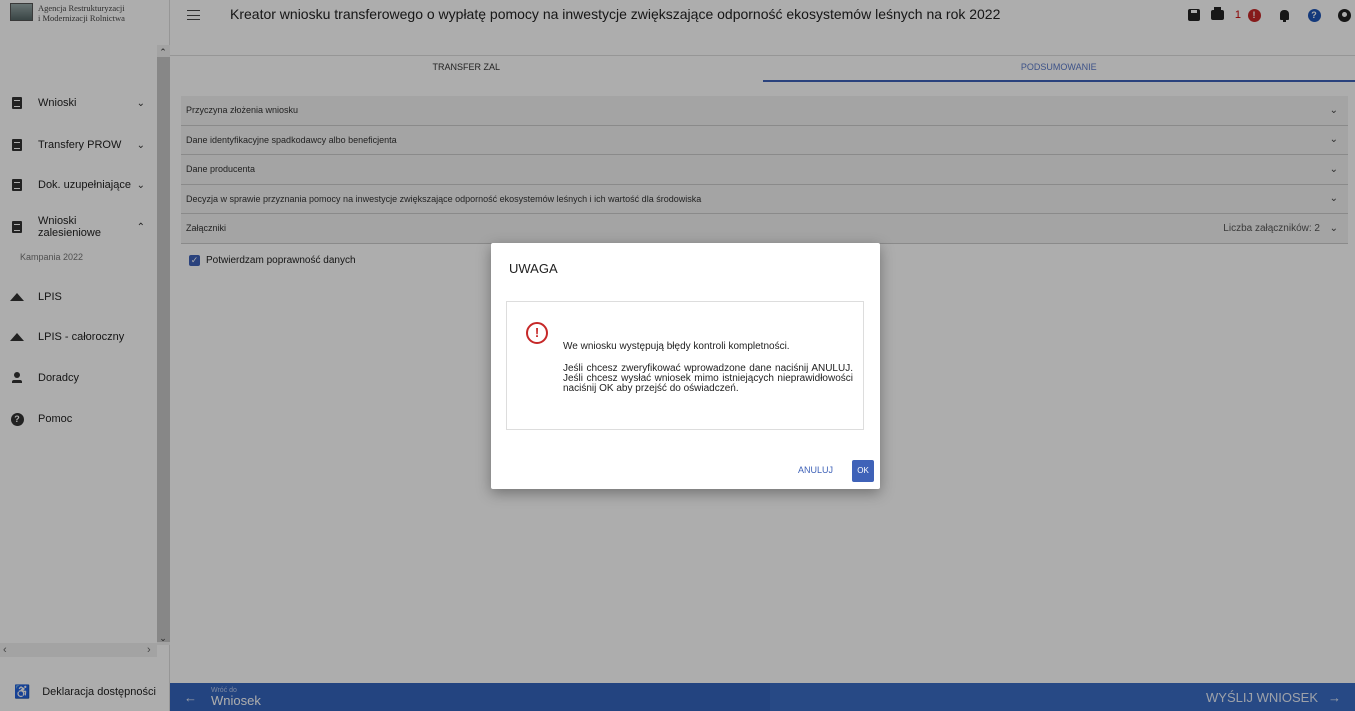  Describe the element at coordinates (815, 470) in the screenshot. I see `cancel-button: ANULUJ` at that location.